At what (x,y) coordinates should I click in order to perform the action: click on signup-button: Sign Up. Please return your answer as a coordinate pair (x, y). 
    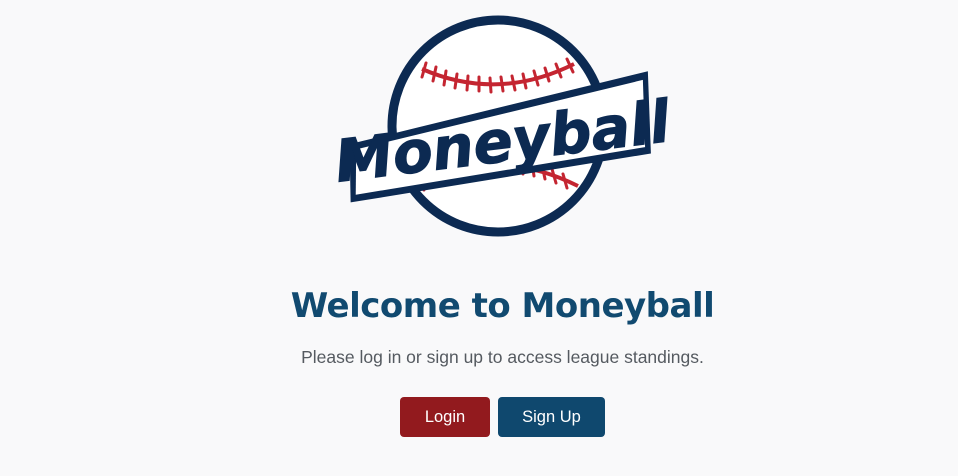
    Looking at the image, I should click on (551, 417).